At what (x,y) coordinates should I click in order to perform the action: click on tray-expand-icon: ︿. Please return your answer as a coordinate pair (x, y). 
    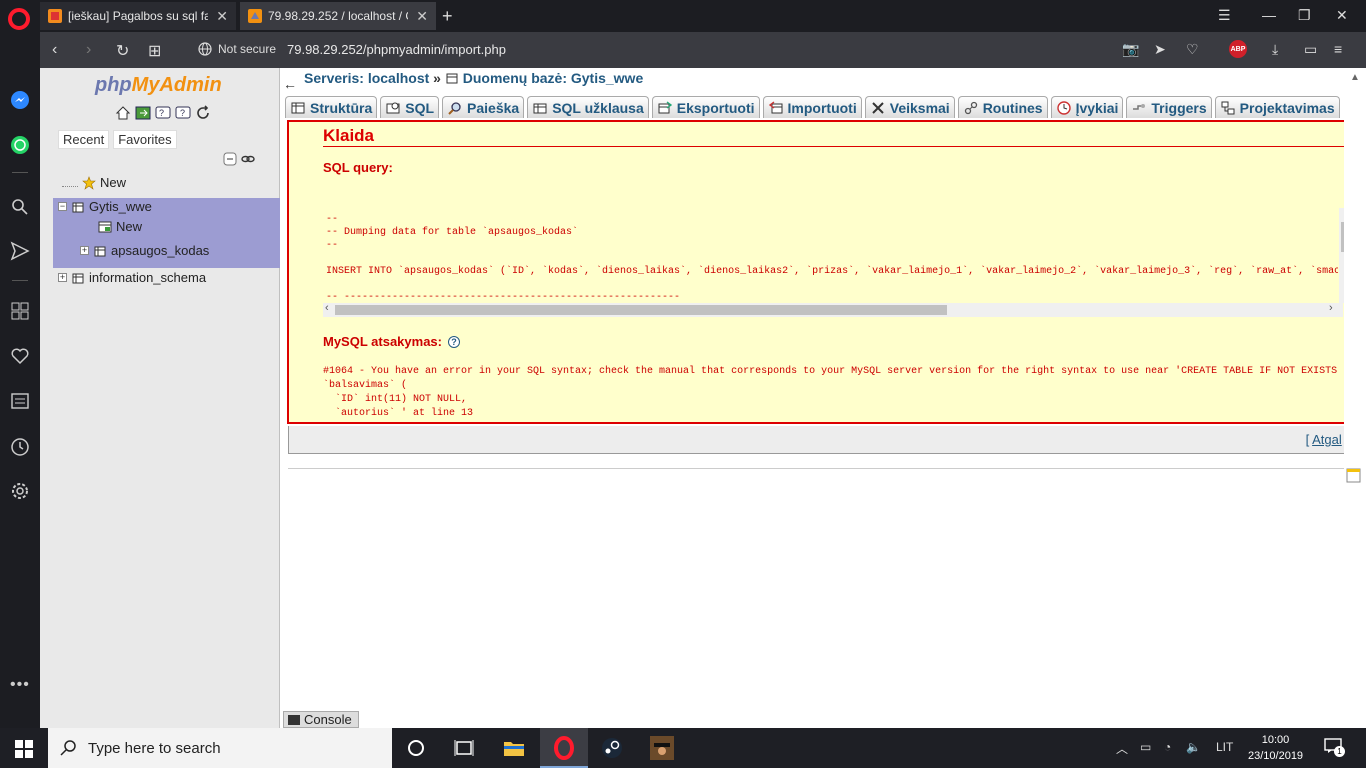
    Looking at the image, I should click on (1122, 748).